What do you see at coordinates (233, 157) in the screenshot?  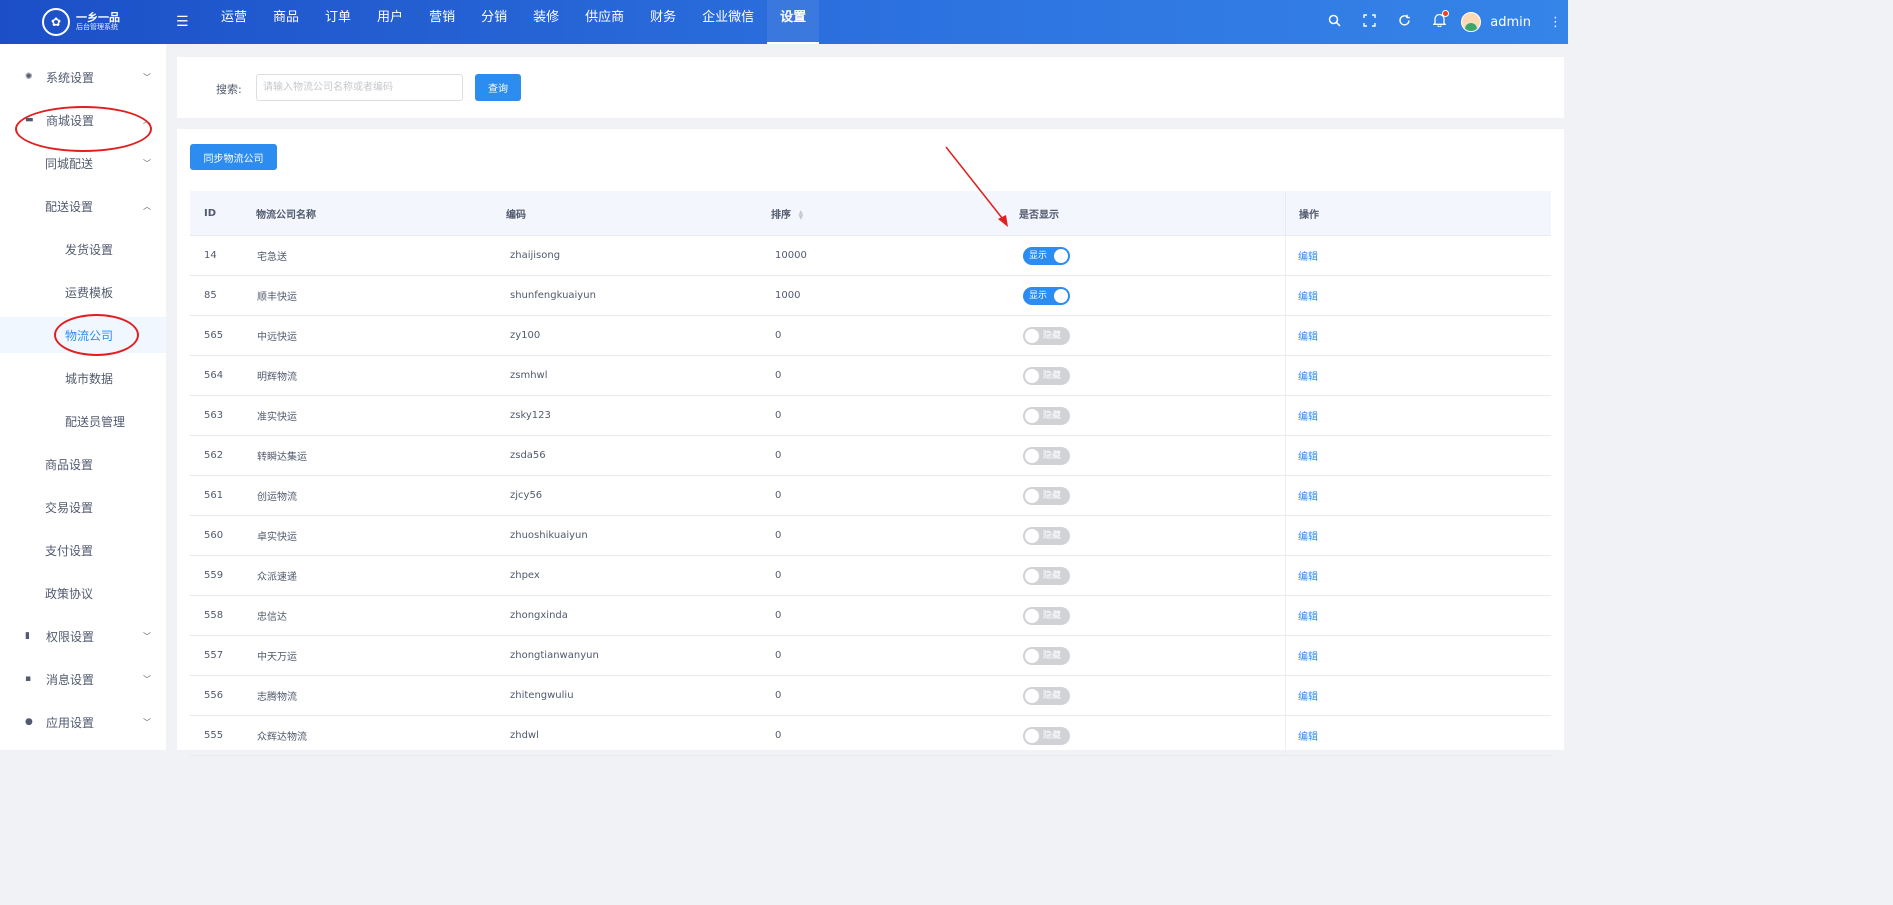 I see `sync-logistics-button: 同步物流公司` at bounding box center [233, 157].